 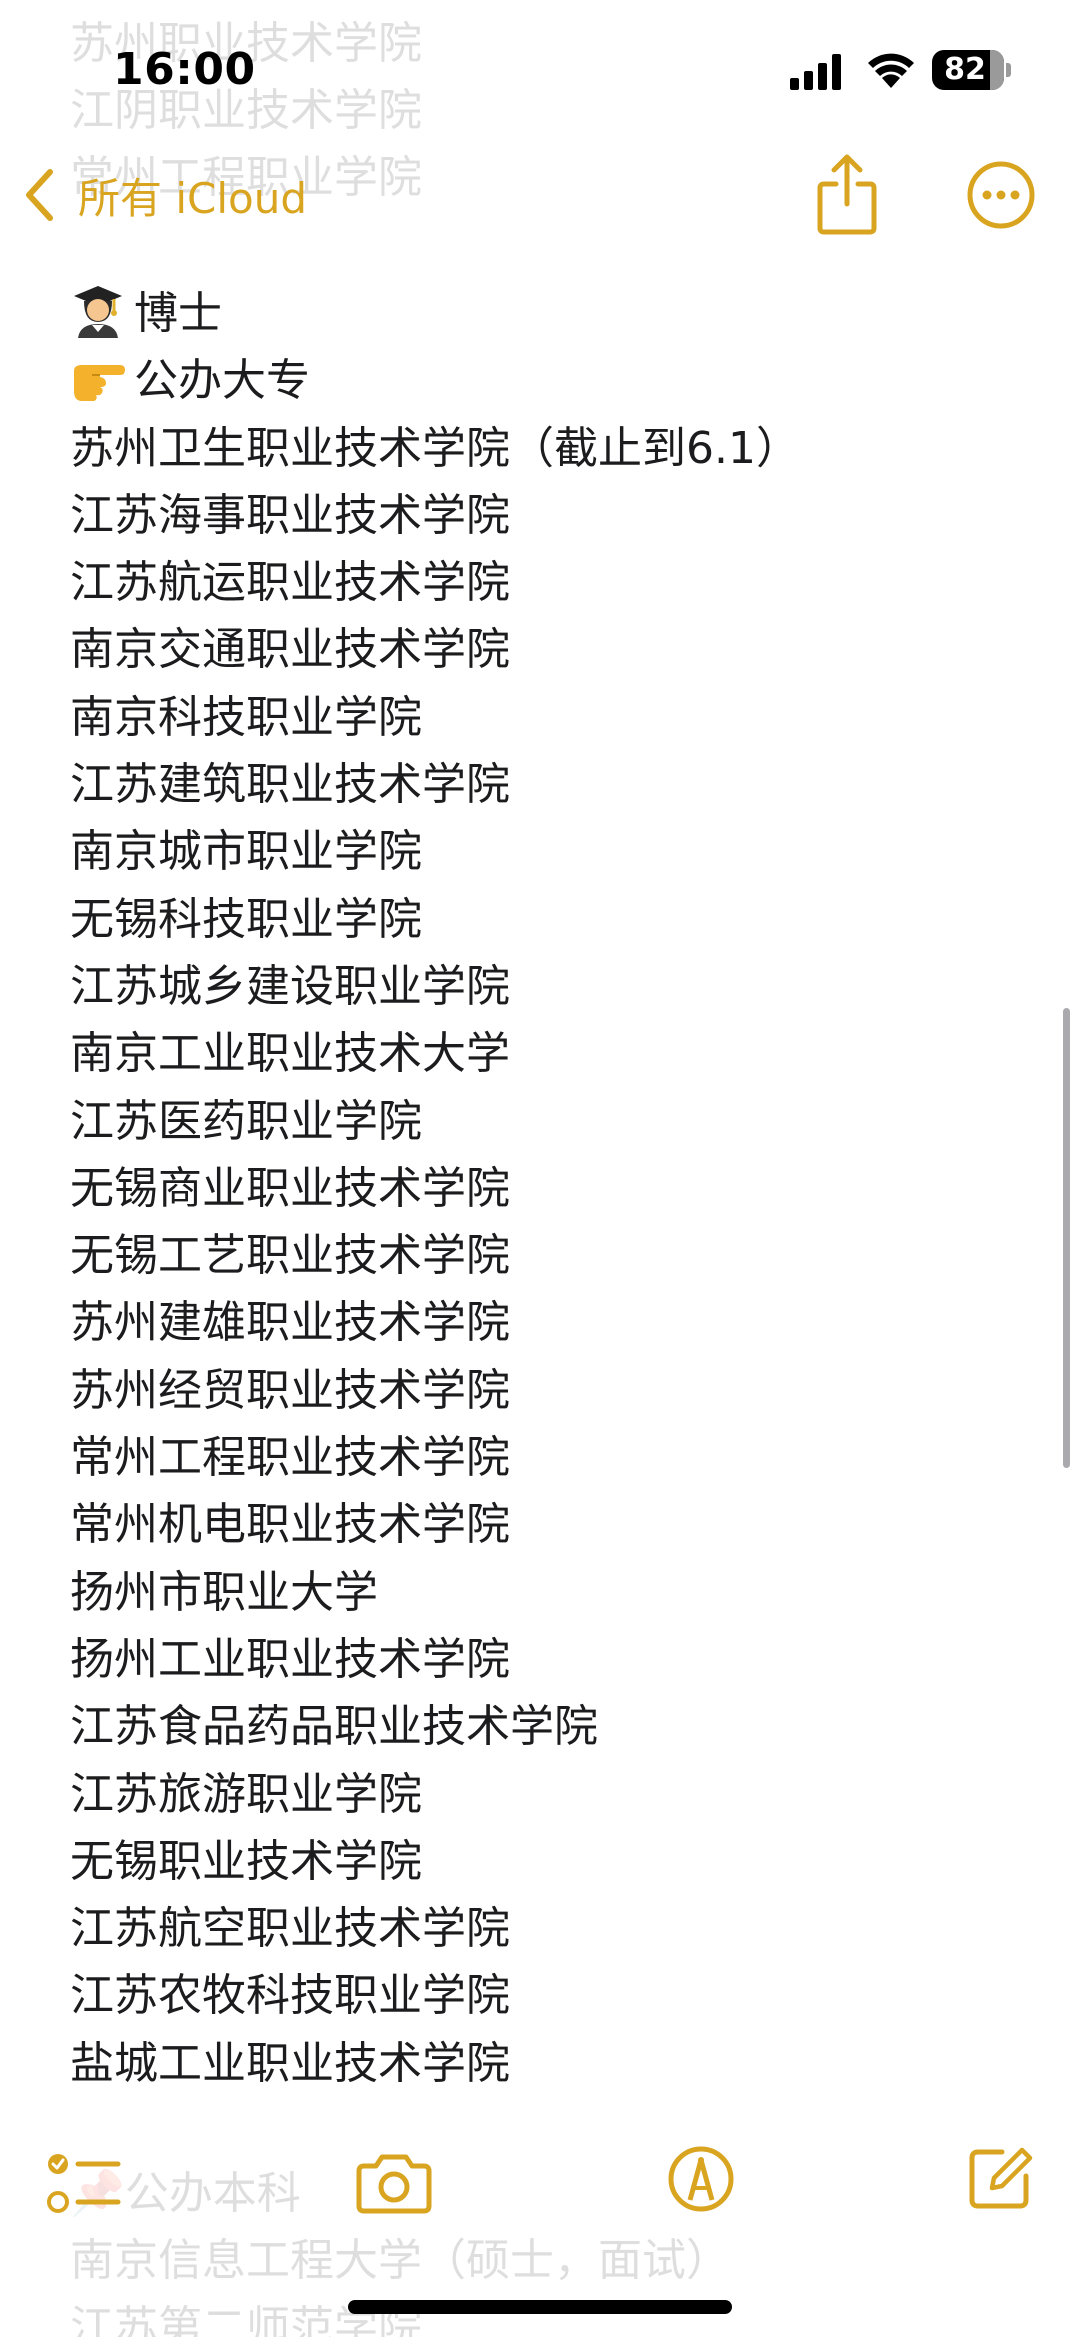 What do you see at coordinates (701, 2179) in the screenshot?
I see `markup-pen-icon` at bounding box center [701, 2179].